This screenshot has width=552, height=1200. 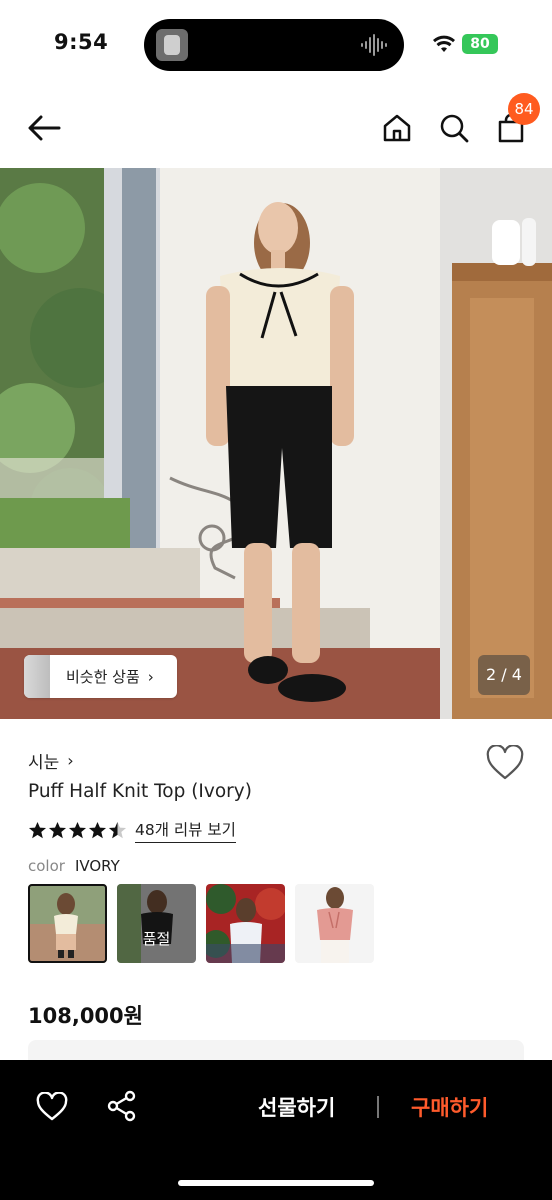 What do you see at coordinates (172, 45) in the screenshot?
I see `now-playing-artwork` at bounding box center [172, 45].